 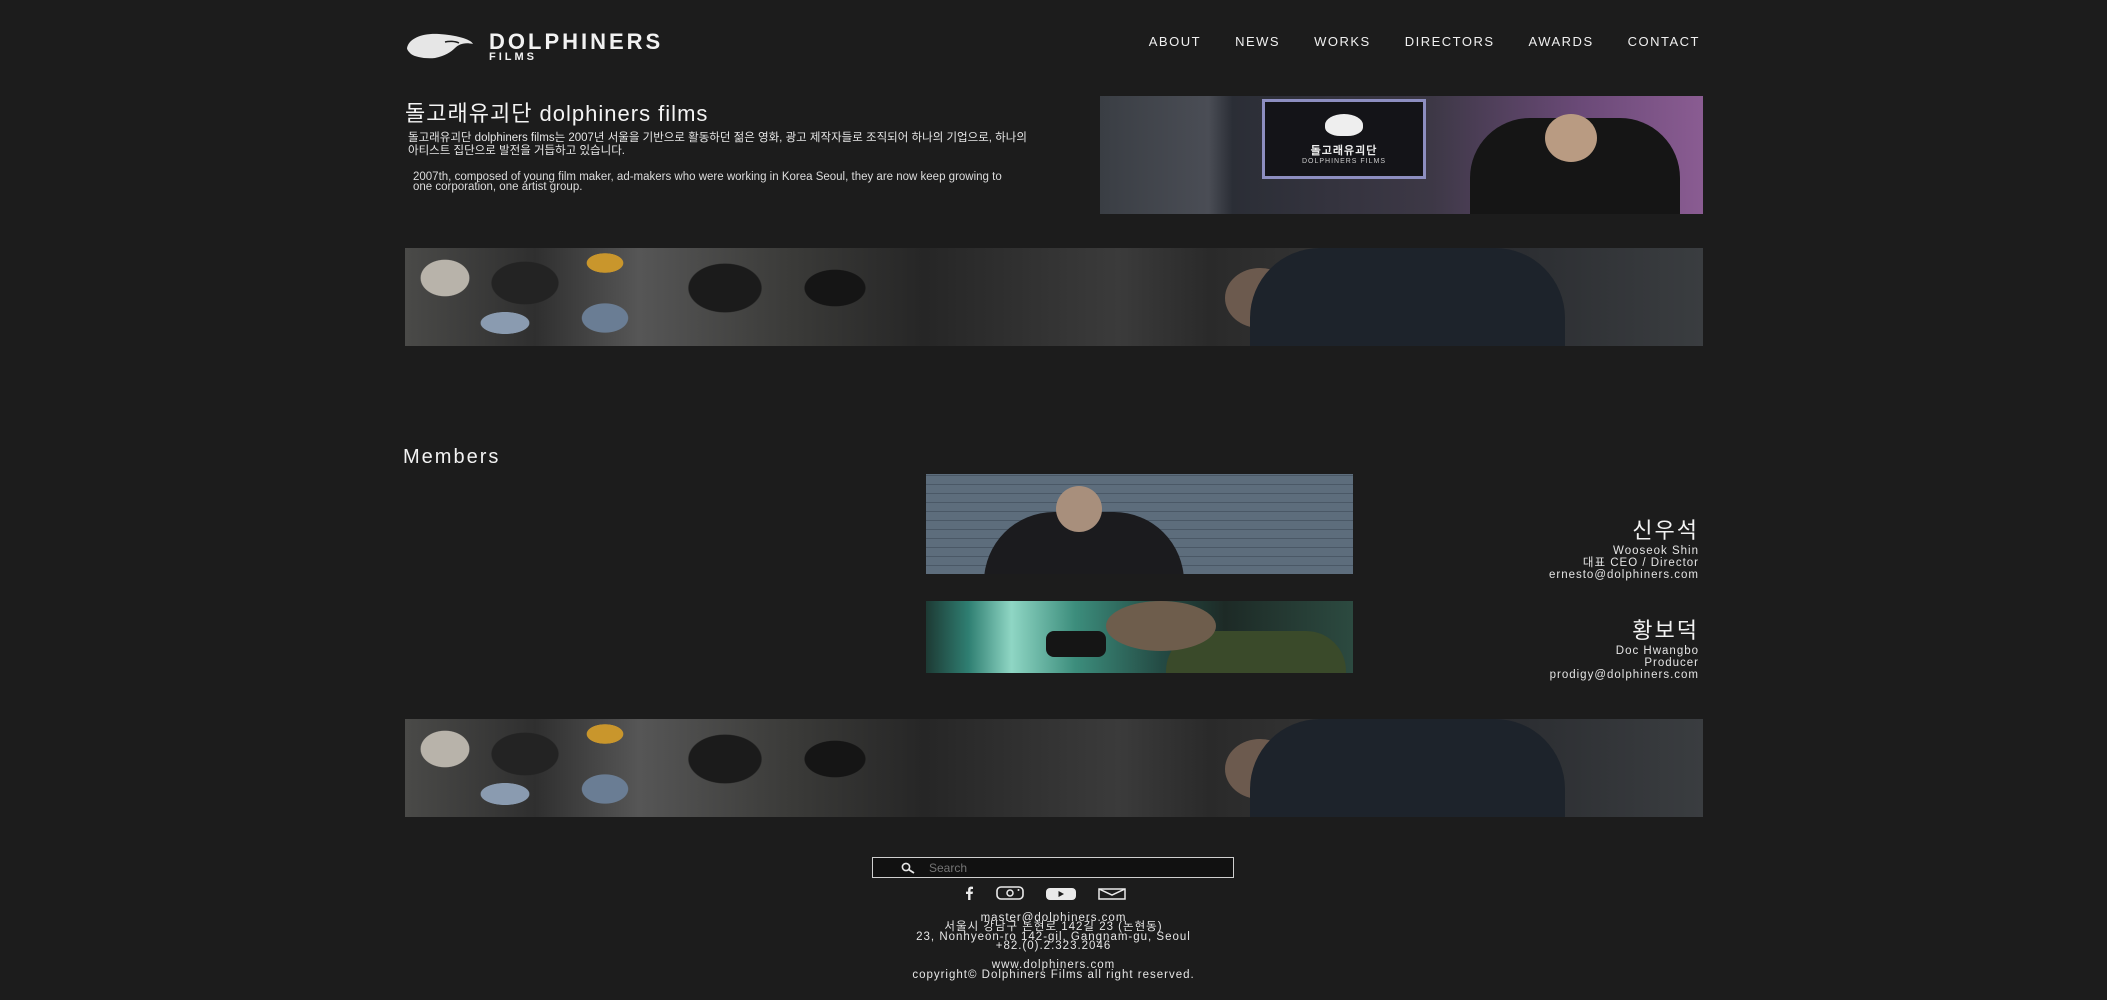 What do you see at coordinates (513, 57) in the screenshot?
I see `logo-subtext: FILMS` at bounding box center [513, 57].